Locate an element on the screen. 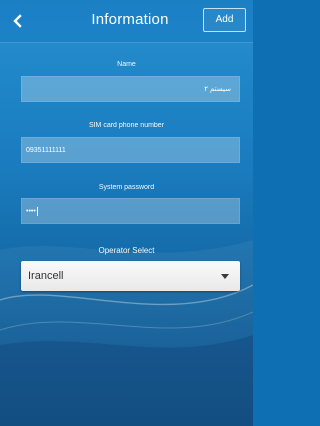 This screenshot has width=320, height=426. back-button is located at coordinates (18, 21).